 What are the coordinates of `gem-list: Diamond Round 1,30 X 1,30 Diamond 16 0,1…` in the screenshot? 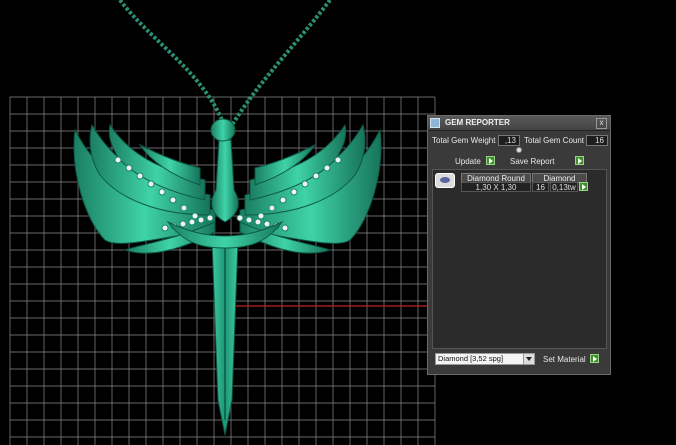 It's located at (519, 259).